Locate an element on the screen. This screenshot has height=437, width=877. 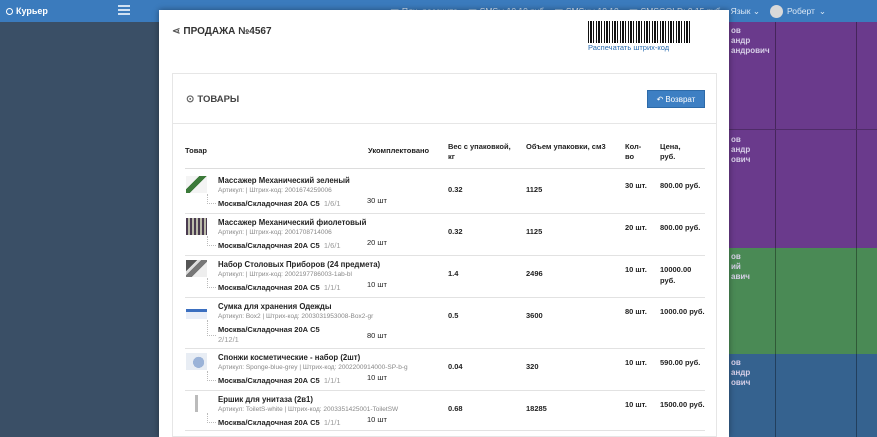
background-card-0: ов андр андрович is located at coordinates (803, 75).